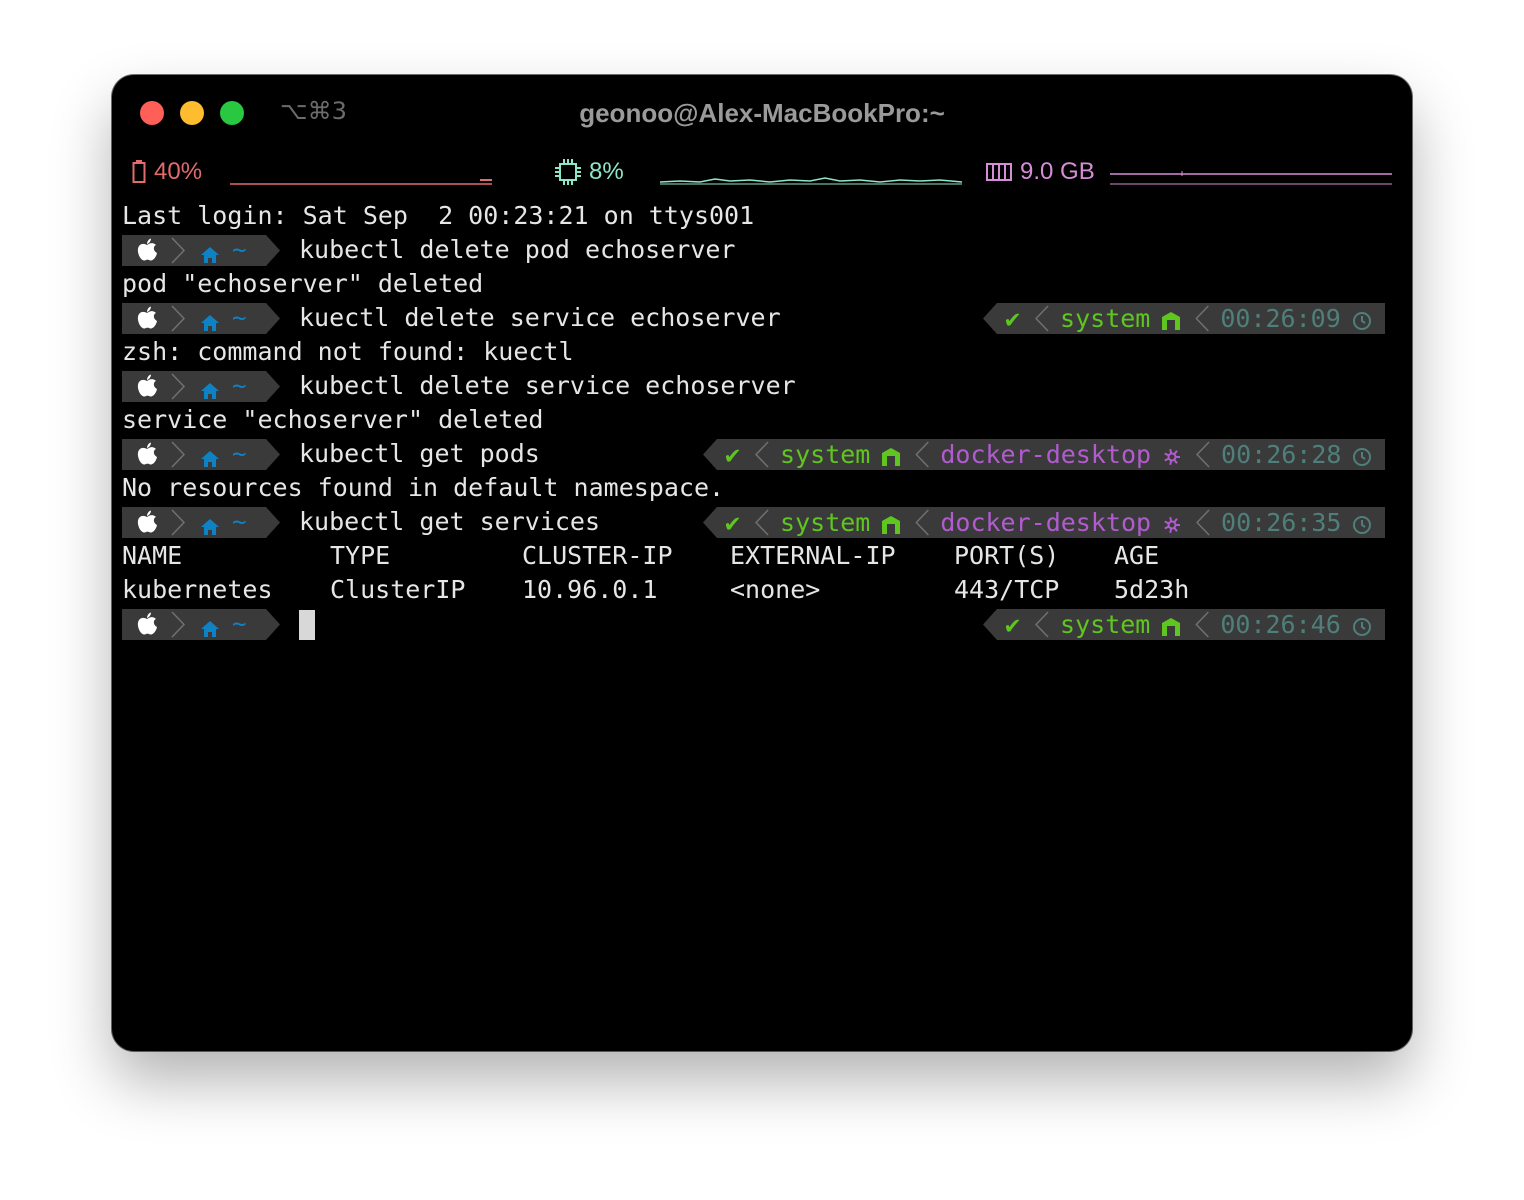  Describe the element at coordinates (762, 284) in the screenshot. I see `output-line: pod "echoserver" deleted` at that location.